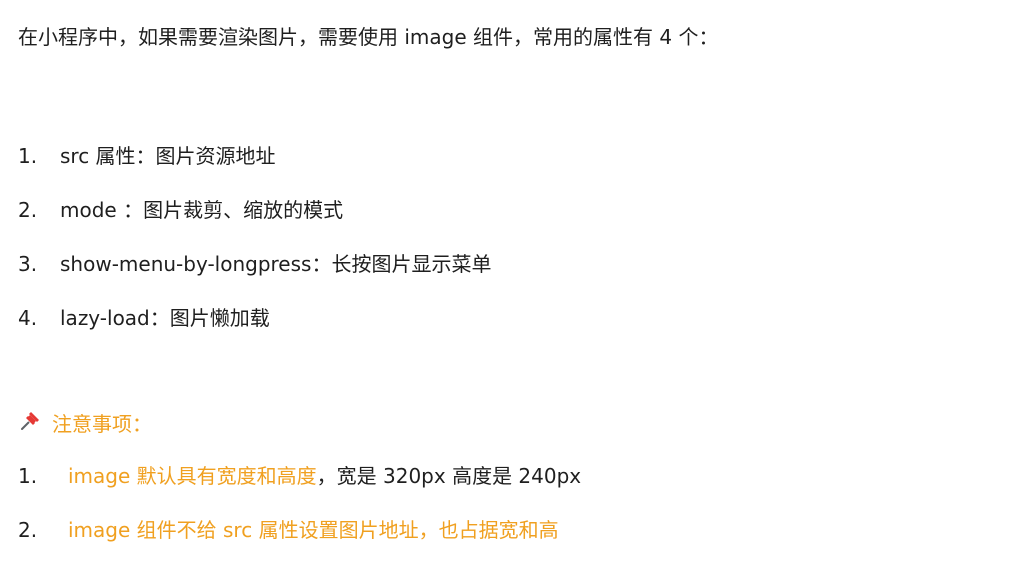 This screenshot has width=1028, height=568. Describe the element at coordinates (368, 37) in the screenshot. I see `intro-paragraph: 在小程序中，如果需要渲染图片，需要使用 image 组件，常用的属性有 4 个：` at that location.